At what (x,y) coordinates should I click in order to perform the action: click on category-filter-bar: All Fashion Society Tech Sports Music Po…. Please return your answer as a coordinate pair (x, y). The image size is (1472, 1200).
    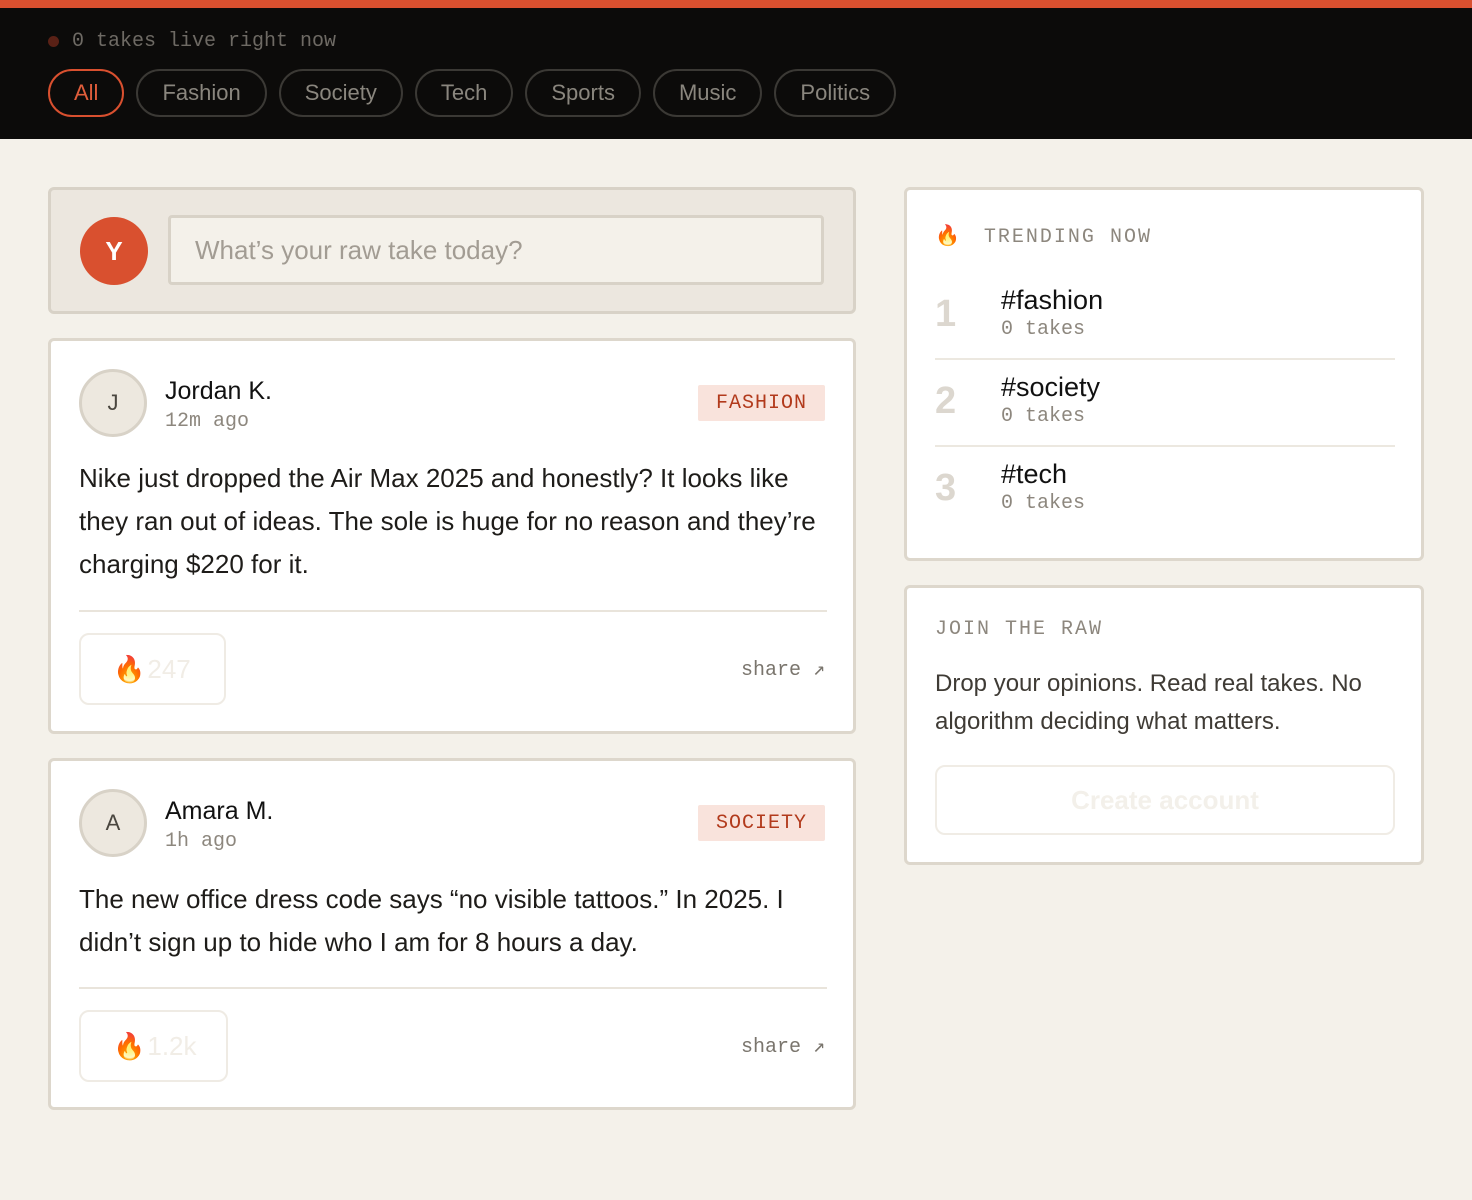
    Looking at the image, I should click on (478, 93).